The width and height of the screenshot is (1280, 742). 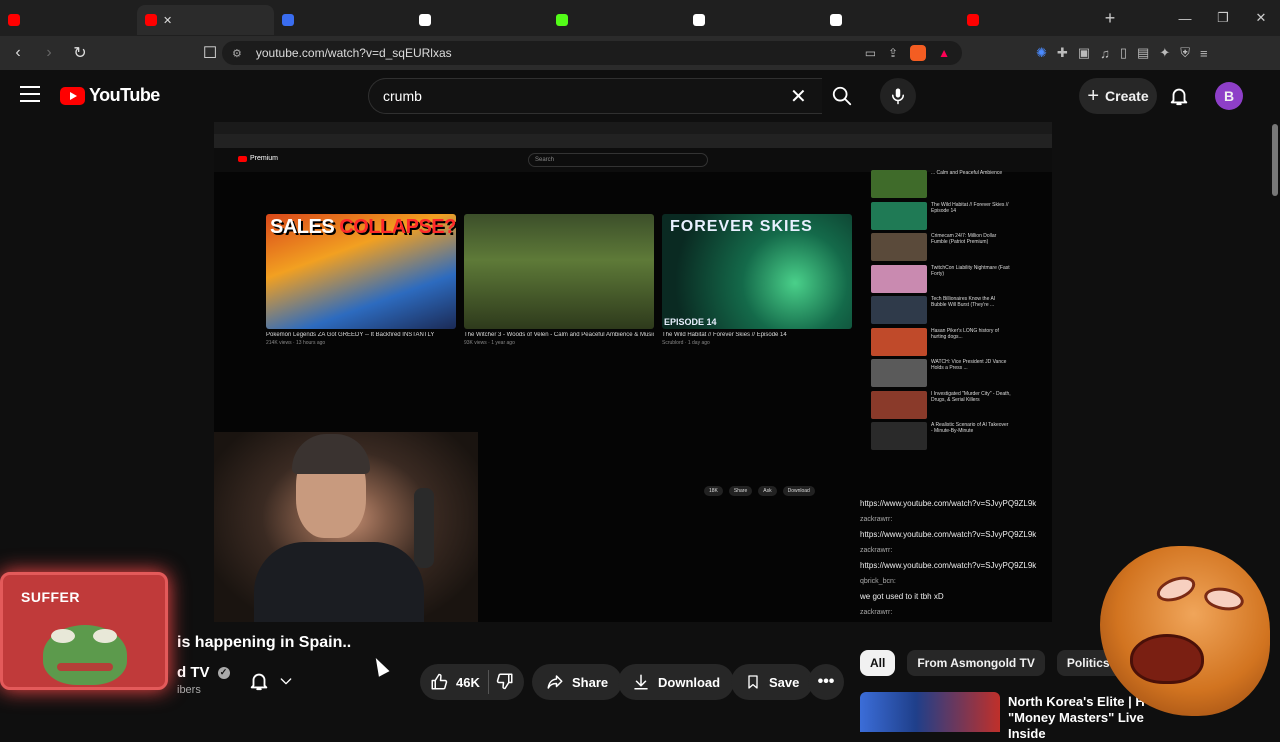 I want to click on download-icon, so click(x=641, y=682).